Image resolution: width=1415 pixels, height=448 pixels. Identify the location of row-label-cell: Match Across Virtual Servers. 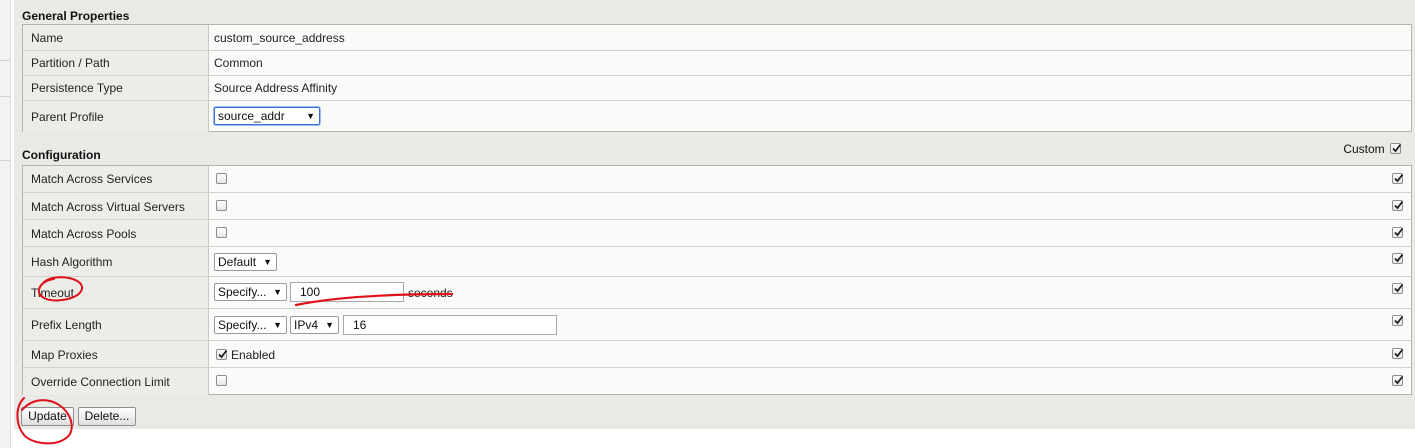
(116, 206).